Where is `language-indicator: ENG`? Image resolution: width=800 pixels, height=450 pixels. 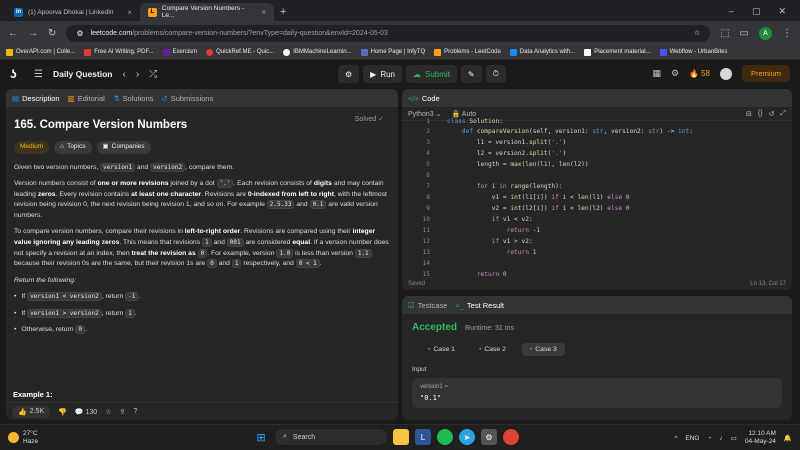 language-indicator: ENG is located at coordinates (692, 438).